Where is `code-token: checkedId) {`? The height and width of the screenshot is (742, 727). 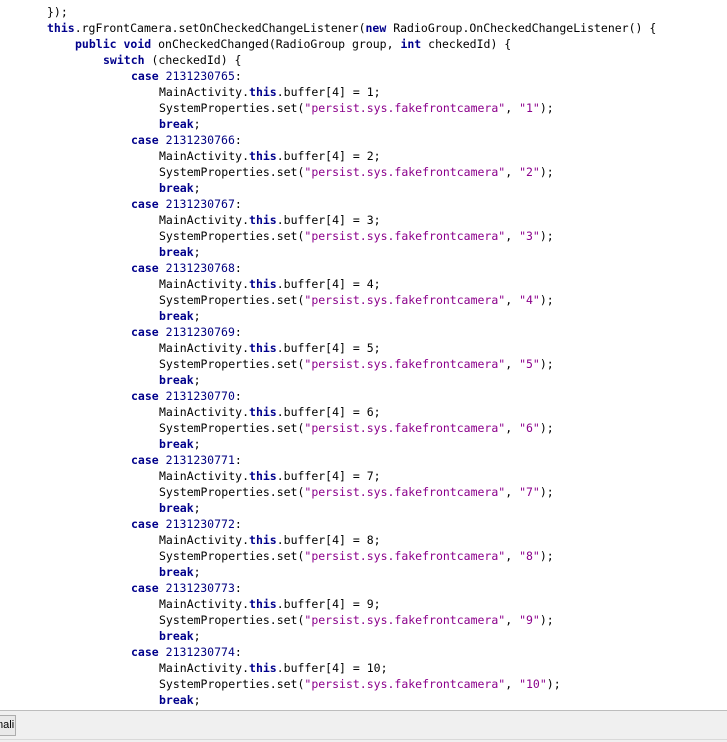
code-token: checkedId) { is located at coordinates (466, 44).